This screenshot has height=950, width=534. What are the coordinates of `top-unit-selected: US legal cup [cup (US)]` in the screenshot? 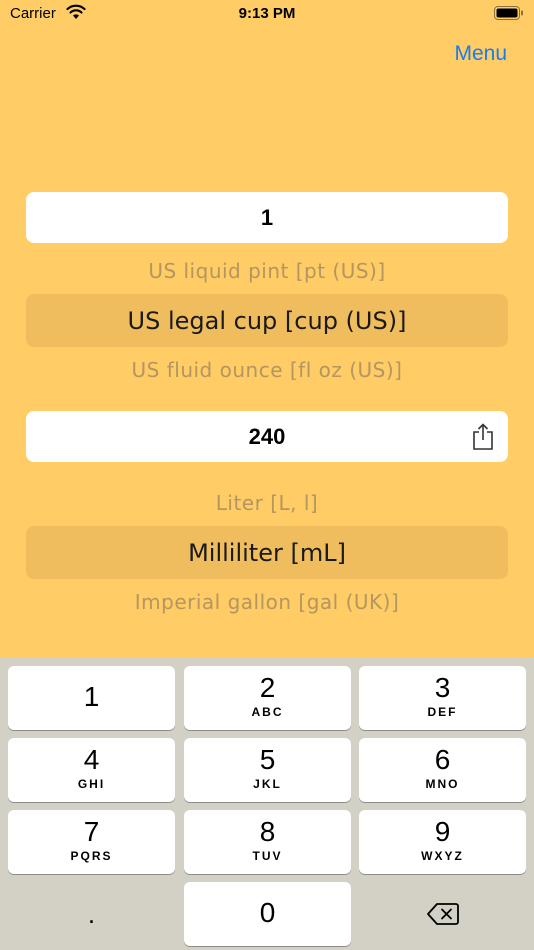 It's located at (267, 320).